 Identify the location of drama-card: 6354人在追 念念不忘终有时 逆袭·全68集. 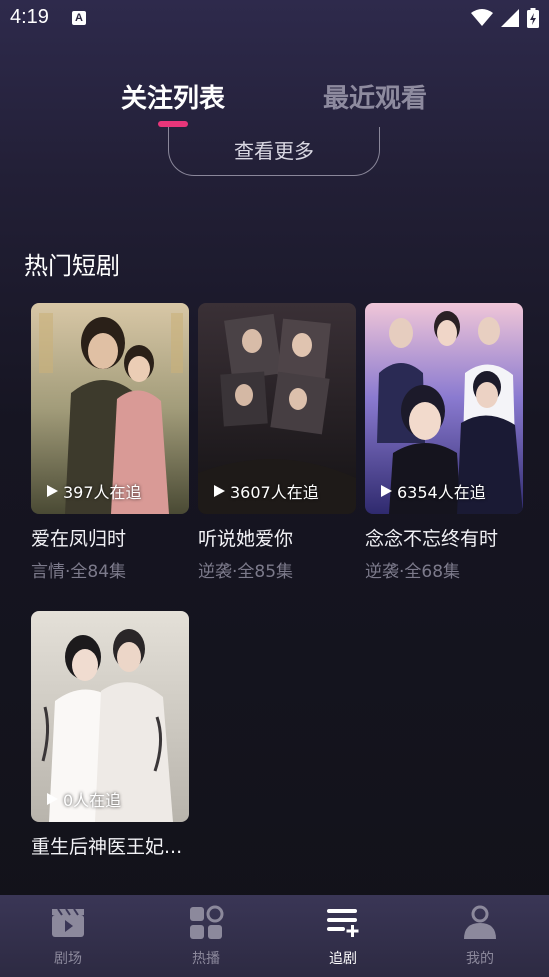
(444, 442).